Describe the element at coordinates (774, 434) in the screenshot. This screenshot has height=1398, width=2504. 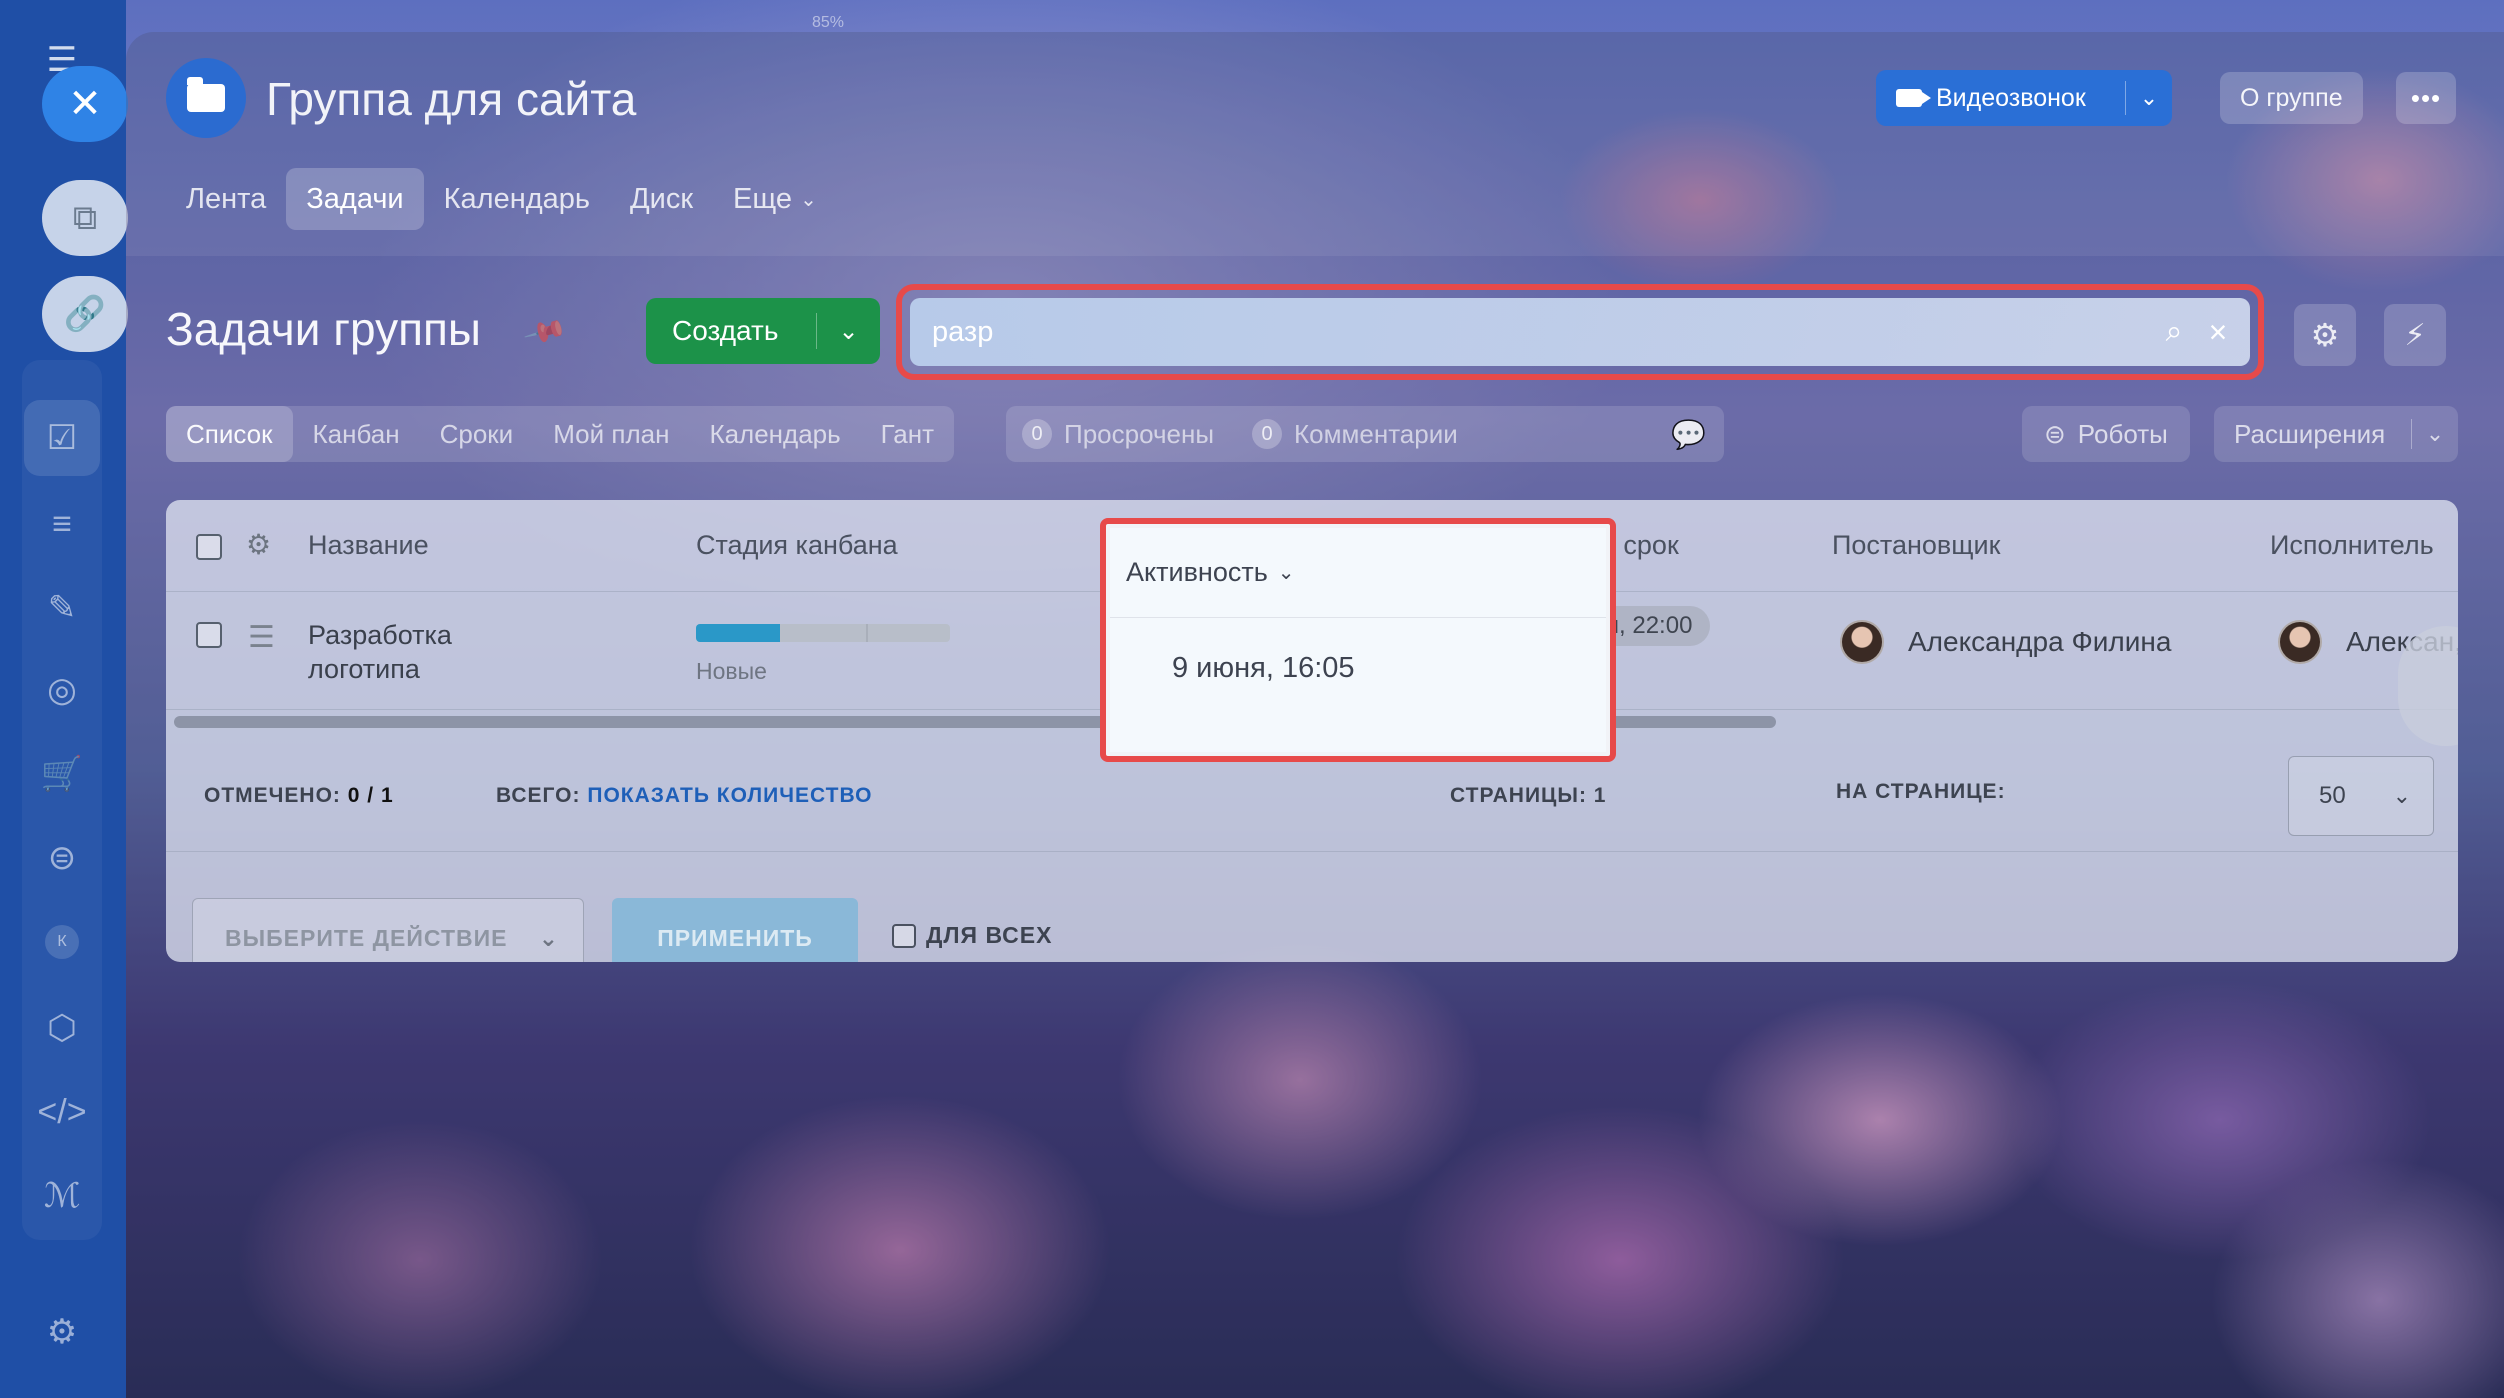
I see `tab-calendar: Календарь` at that location.